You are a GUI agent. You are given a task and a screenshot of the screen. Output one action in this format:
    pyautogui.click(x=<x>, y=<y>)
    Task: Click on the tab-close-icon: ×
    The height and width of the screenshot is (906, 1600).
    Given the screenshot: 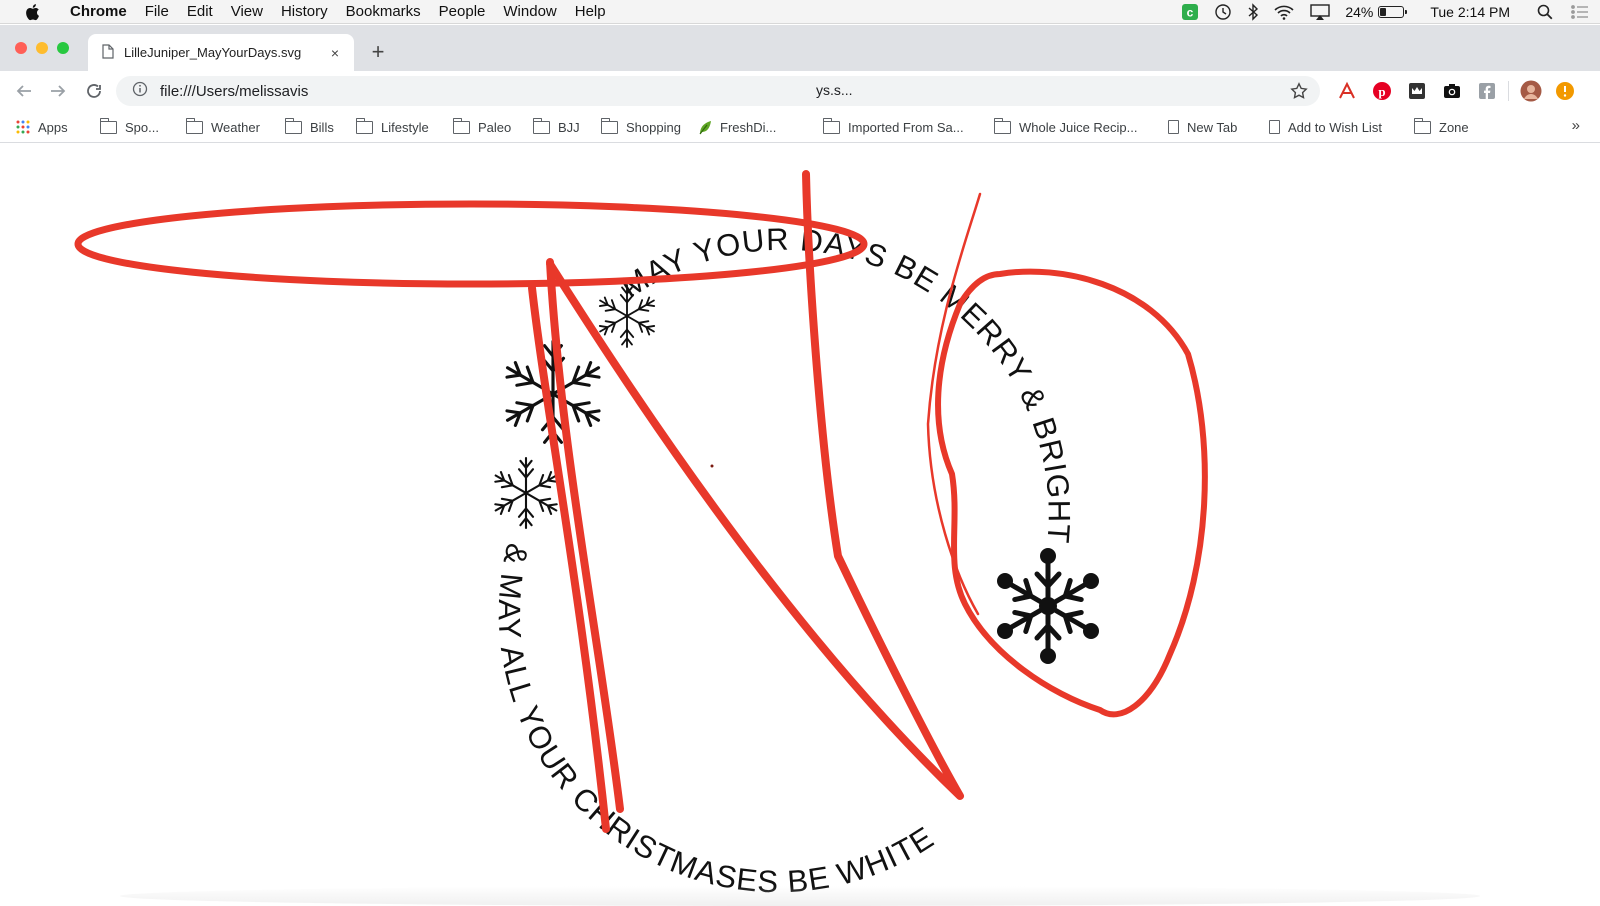 What is the action you would take?
    pyautogui.click(x=335, y=53)
    